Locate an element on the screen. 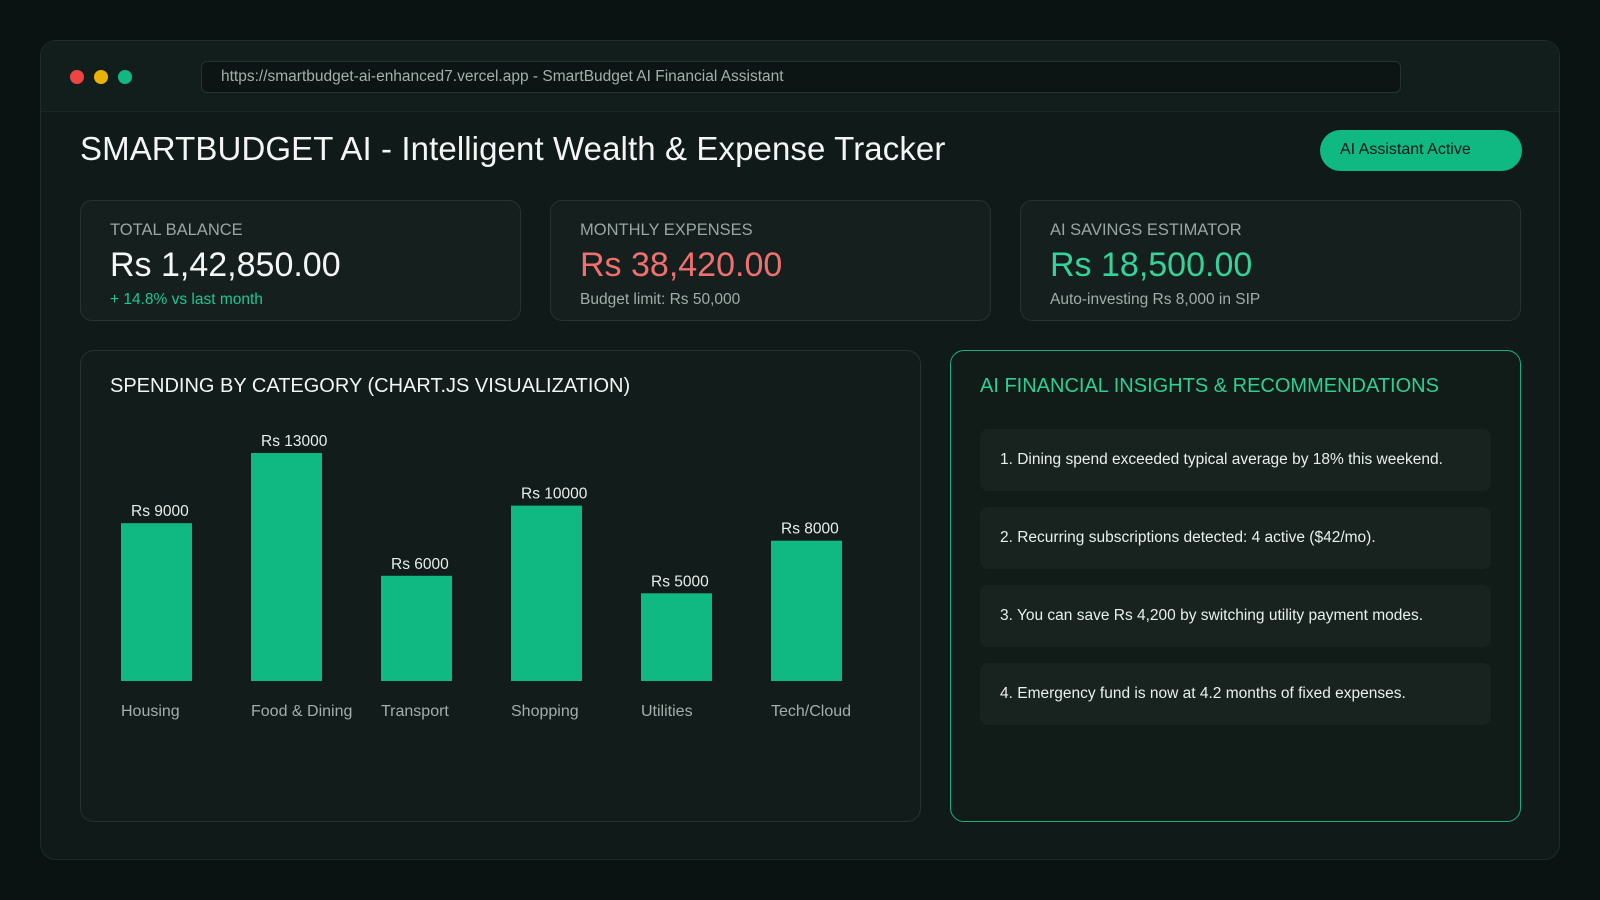  total-balance-value: Rs 1,42,850.00 is located at coordinates (225, 265).